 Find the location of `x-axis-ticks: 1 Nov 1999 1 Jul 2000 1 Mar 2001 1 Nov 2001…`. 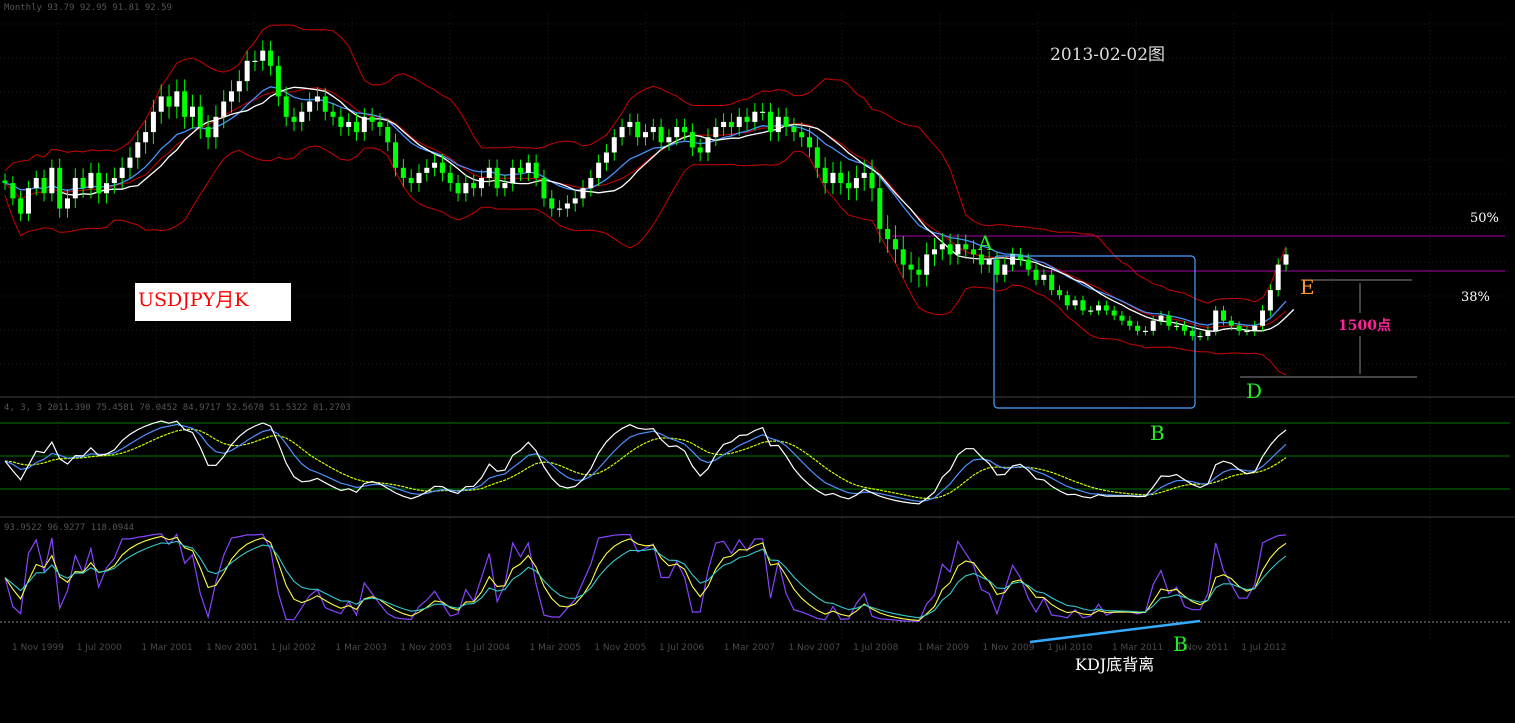

x-axis-ticks: 1 Nov 1999 1 Jul 2000 1 Mar 2001 1 Nov 2001… is located at coordinates (649, 648).